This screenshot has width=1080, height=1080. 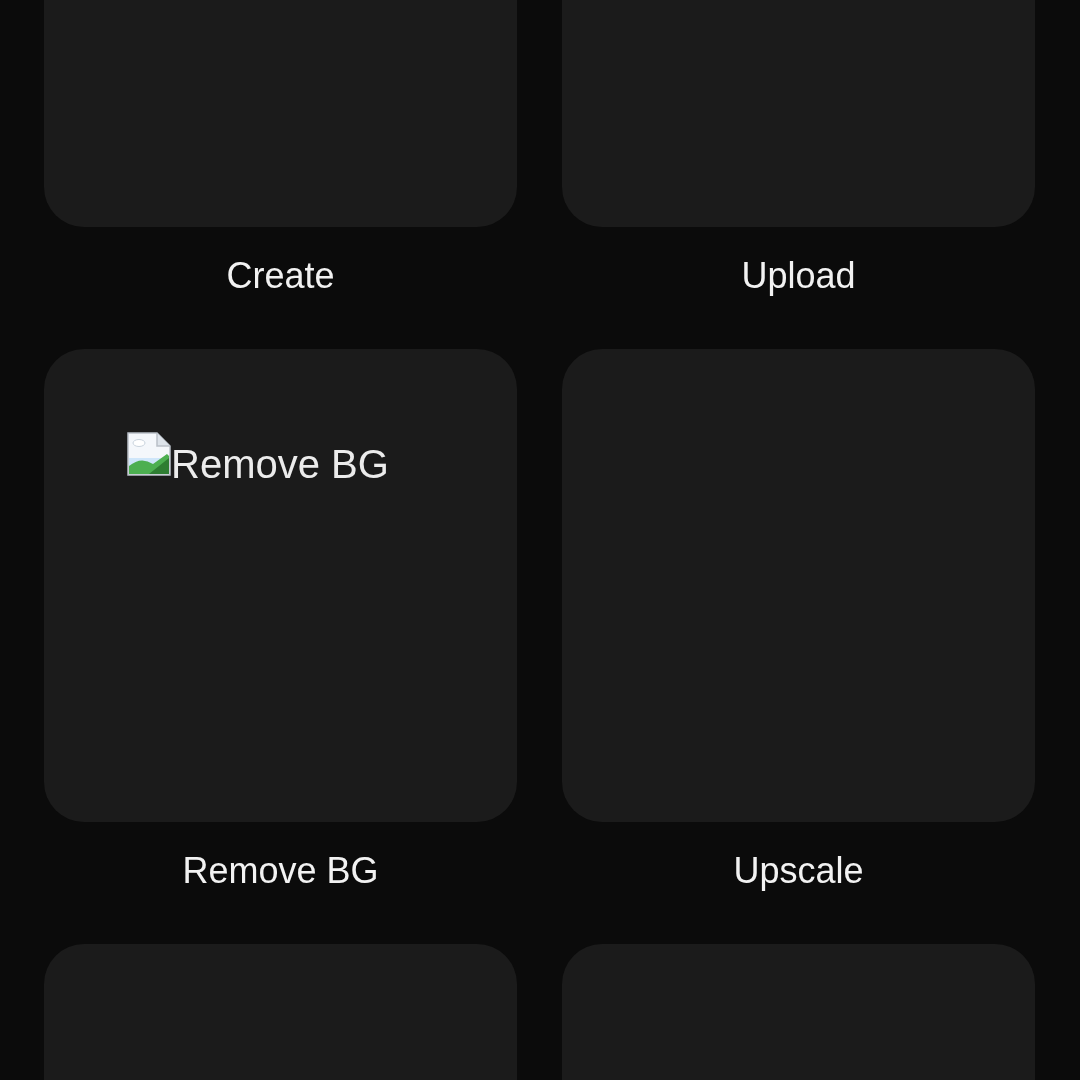 What do you see at coordinates (798, 276) in the screenshot?
I see `tile-label: Upload` at bounding box center [798, 276].